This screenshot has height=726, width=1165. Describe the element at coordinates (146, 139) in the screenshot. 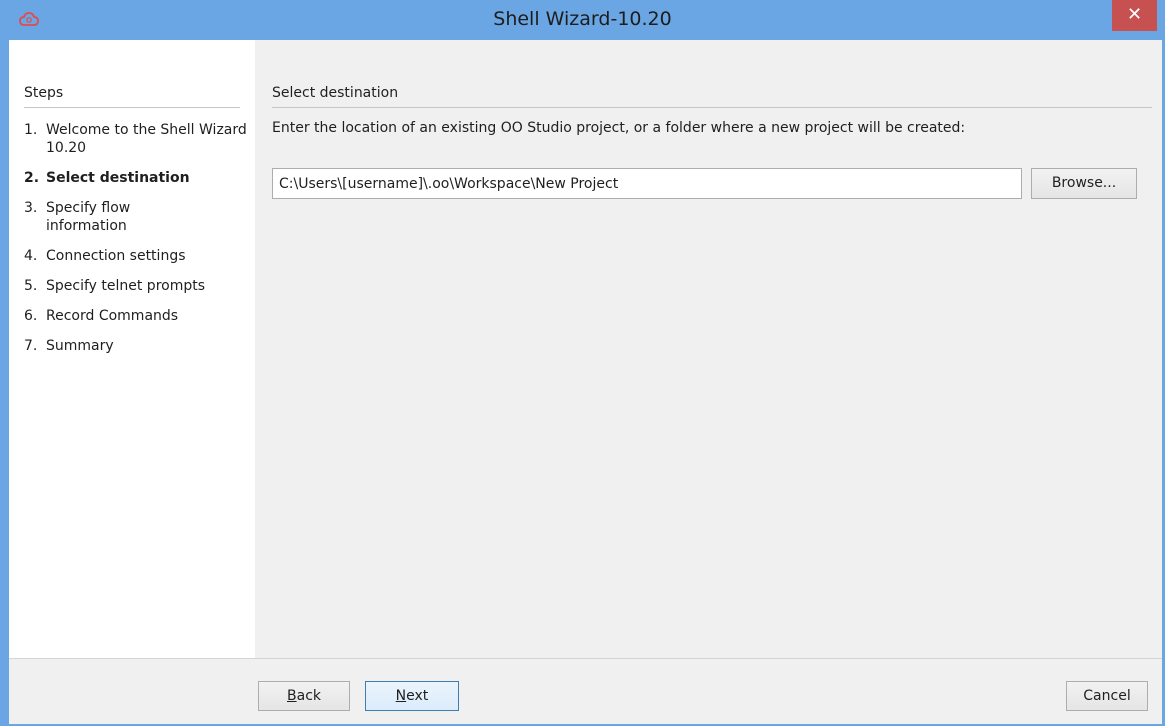

I see `step-label: Welcome to the Shell Wizard 10.20` at that location.